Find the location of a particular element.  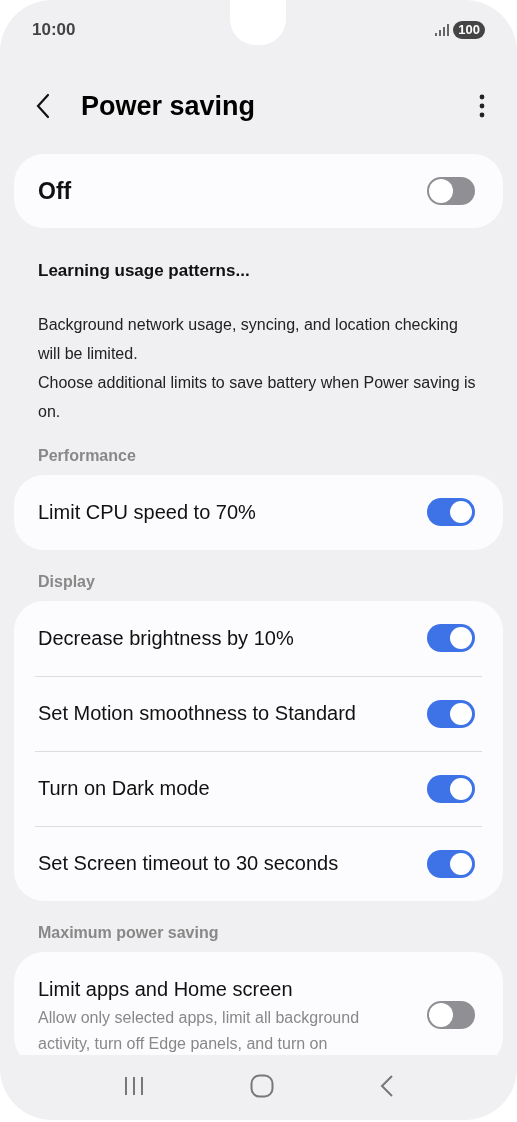

setting-label: Set Screen timeout to 30 seconds is located at coordinates (188, 863).